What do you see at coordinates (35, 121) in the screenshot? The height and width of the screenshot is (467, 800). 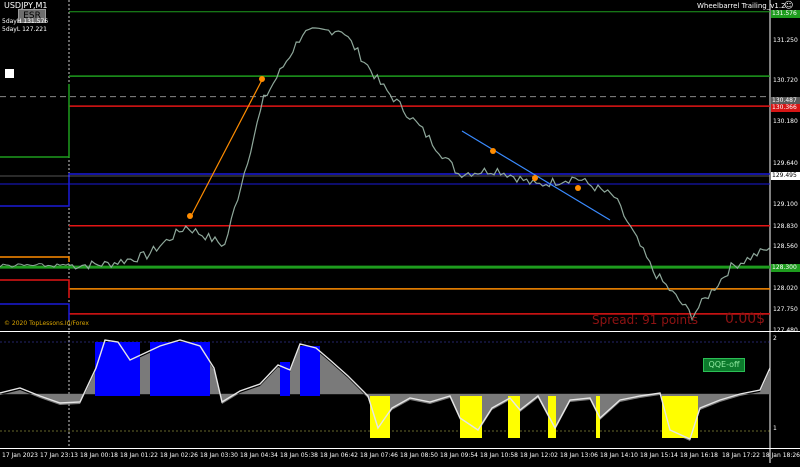 I see `green-step-line` at bounding box center [35, 121].